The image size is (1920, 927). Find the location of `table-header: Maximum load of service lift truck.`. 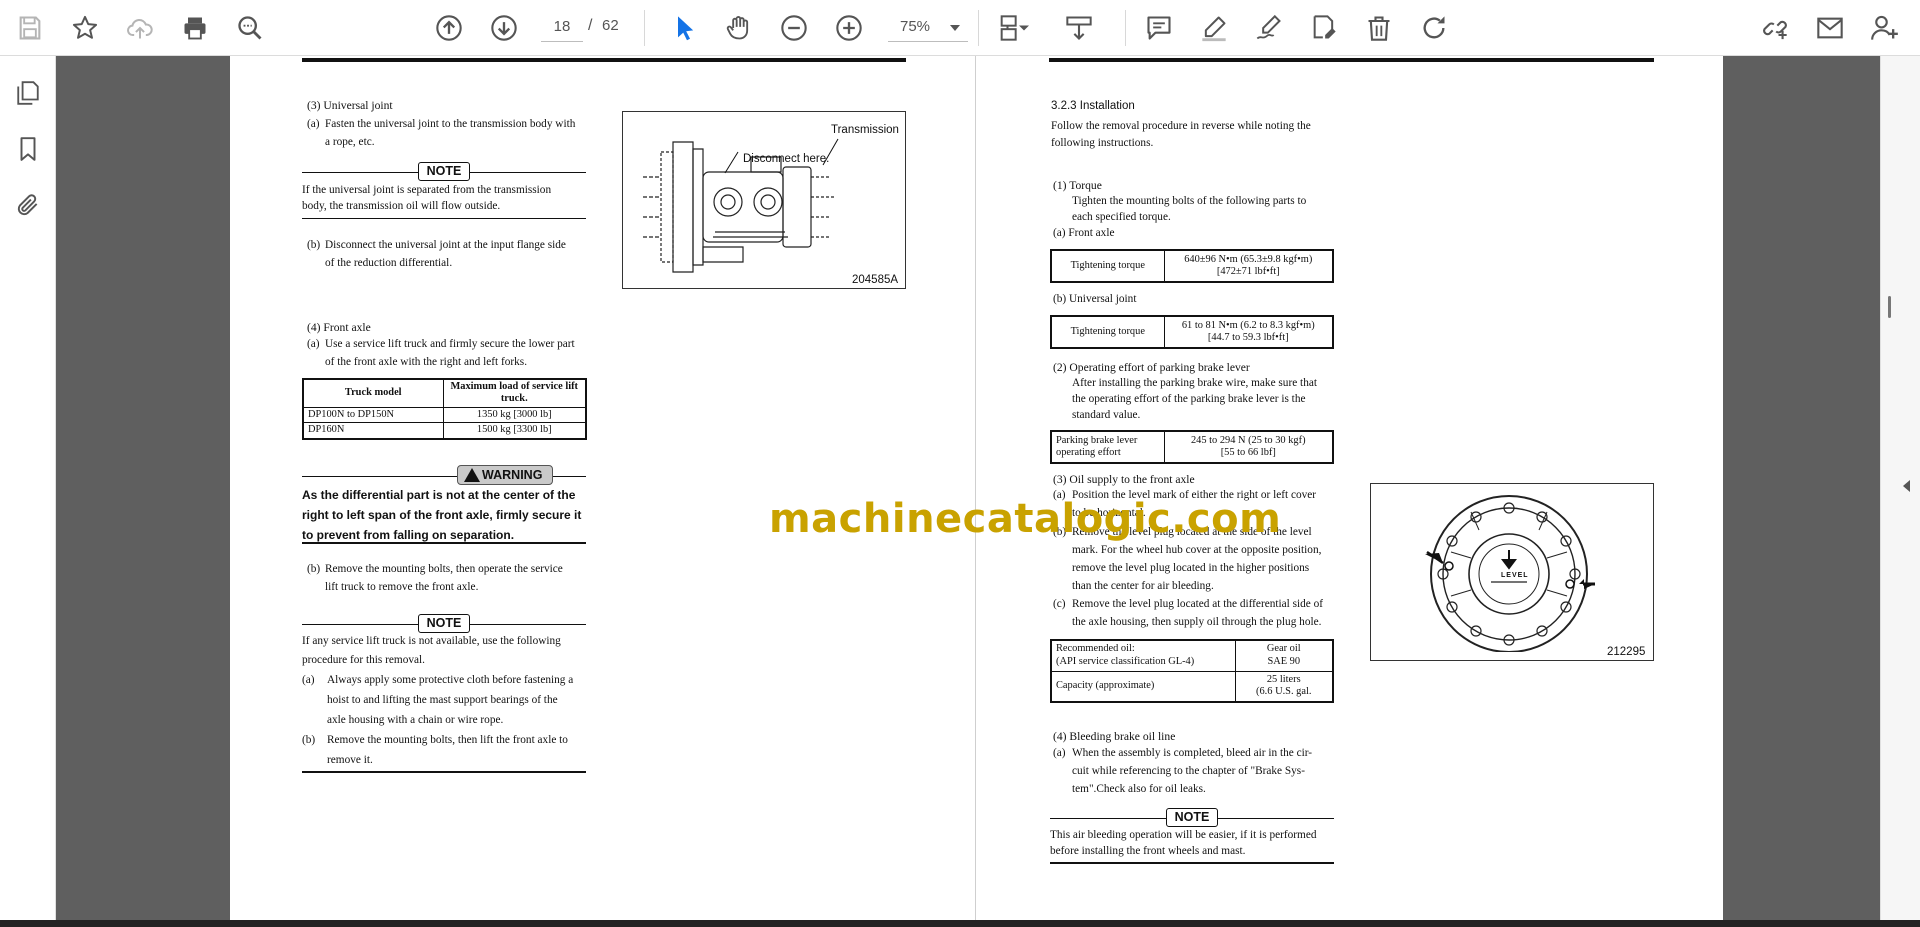

table-header: Maximum load of service lift truck. is located at coordinates (514, 393).